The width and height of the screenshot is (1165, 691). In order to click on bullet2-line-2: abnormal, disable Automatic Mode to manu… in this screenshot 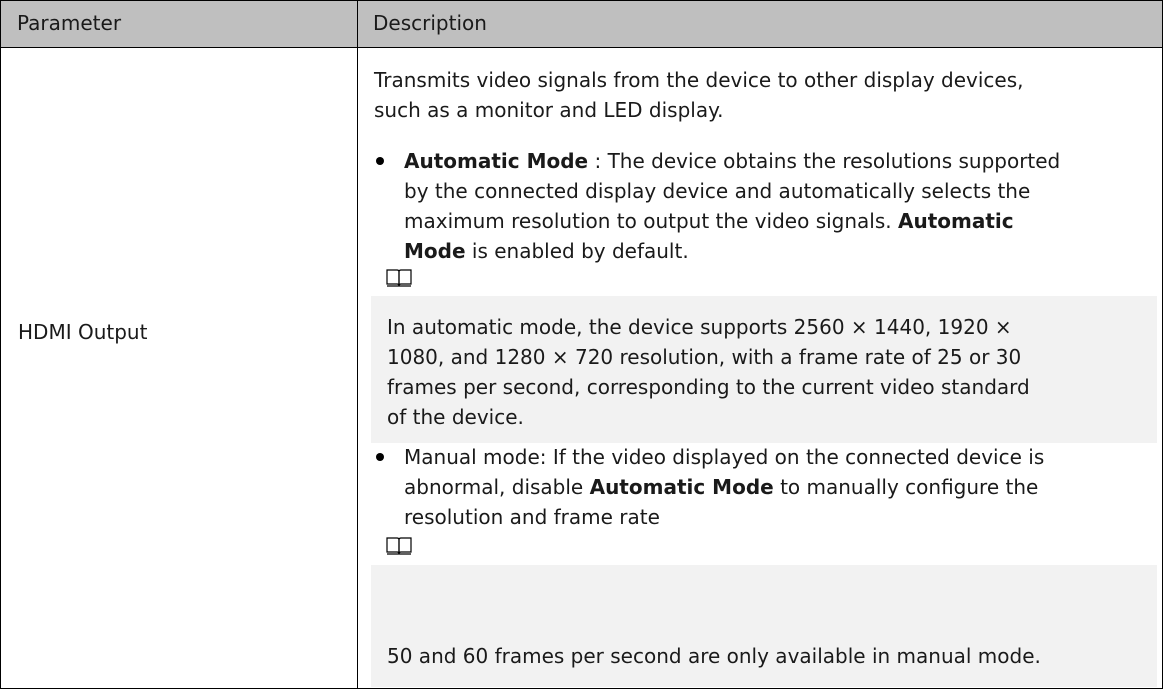, I will do `click(721, 487)`.